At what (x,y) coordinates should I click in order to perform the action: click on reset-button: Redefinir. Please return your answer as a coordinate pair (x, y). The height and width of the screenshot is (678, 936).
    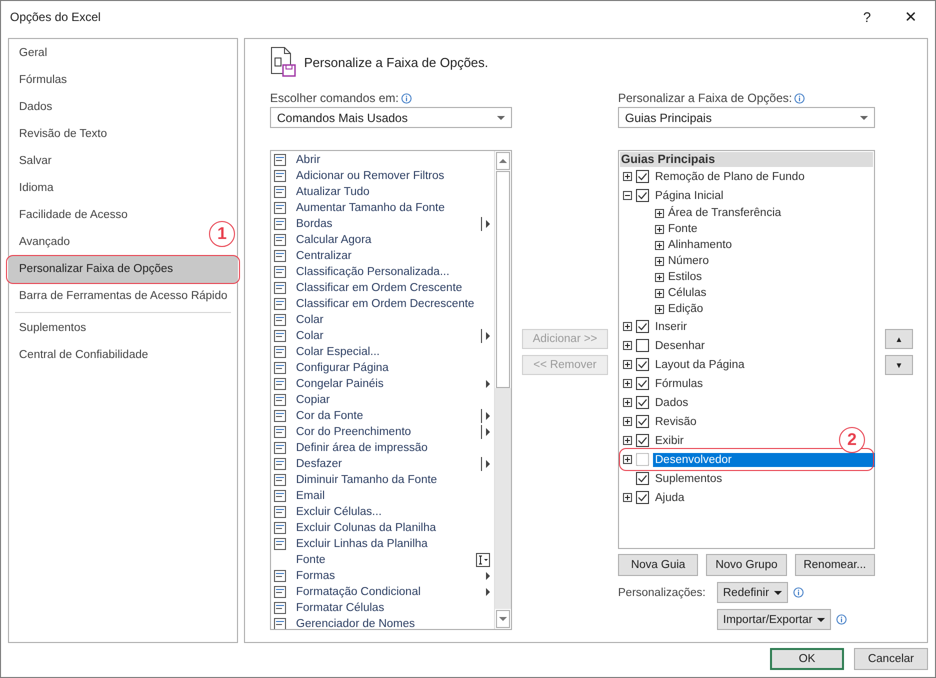
    Looking at the image, I should click on (752, 592).